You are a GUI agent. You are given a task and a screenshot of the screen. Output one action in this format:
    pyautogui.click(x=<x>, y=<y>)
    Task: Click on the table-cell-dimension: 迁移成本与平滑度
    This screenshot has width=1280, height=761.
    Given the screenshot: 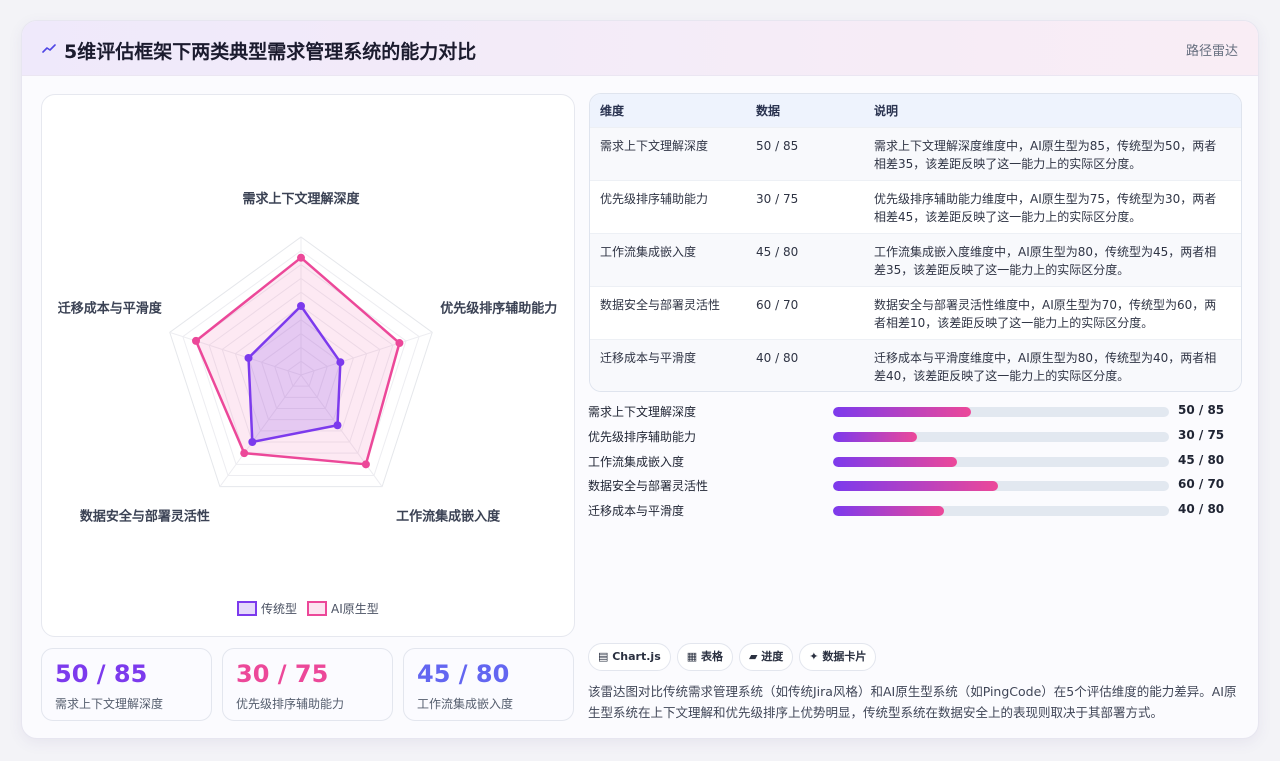 What is the action you would take?
    pyautogui.click(x=648, y=357)
    